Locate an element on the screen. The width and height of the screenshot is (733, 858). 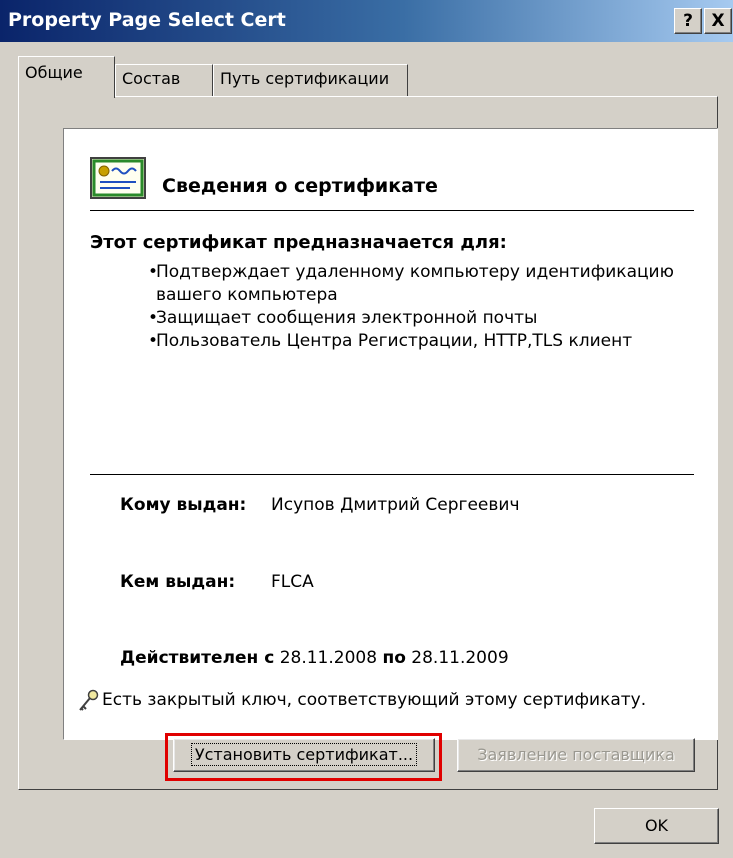
help-button: ? is located at coordinates (688, 21).